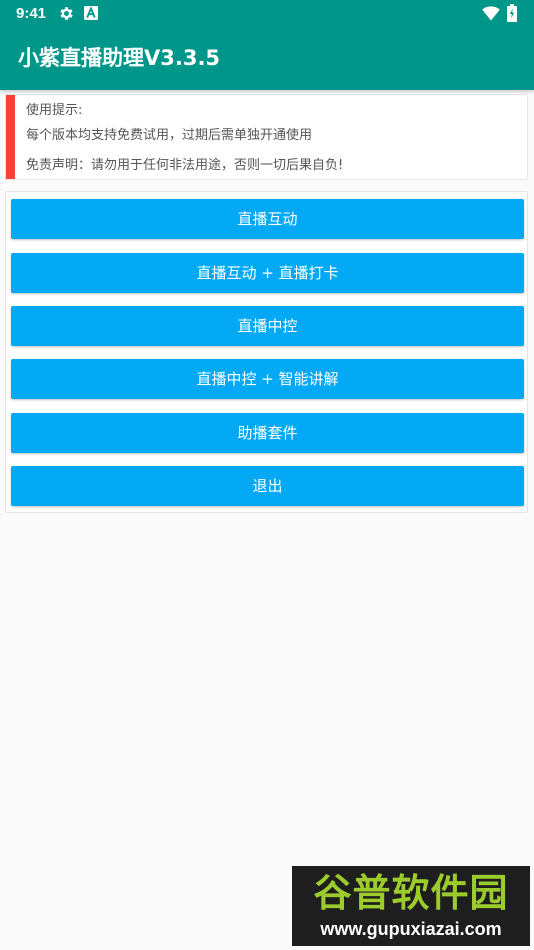 The image size is (534, 950). I want to click on wifi-icon, so click(491, 13).